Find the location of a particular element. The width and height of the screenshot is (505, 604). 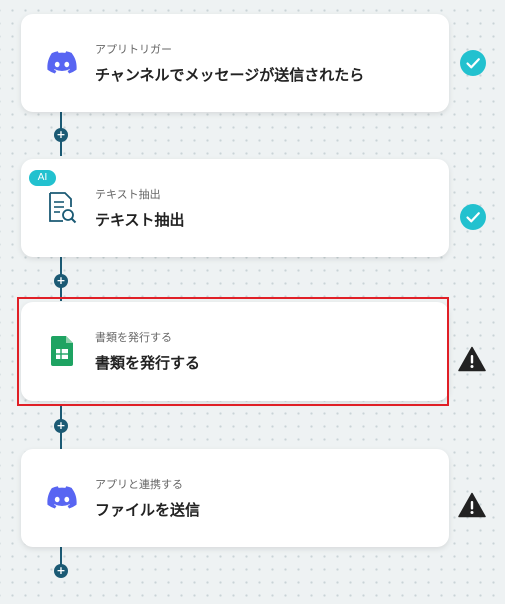

step-title: テキスト抽出 is located at coordinates (140, 220).